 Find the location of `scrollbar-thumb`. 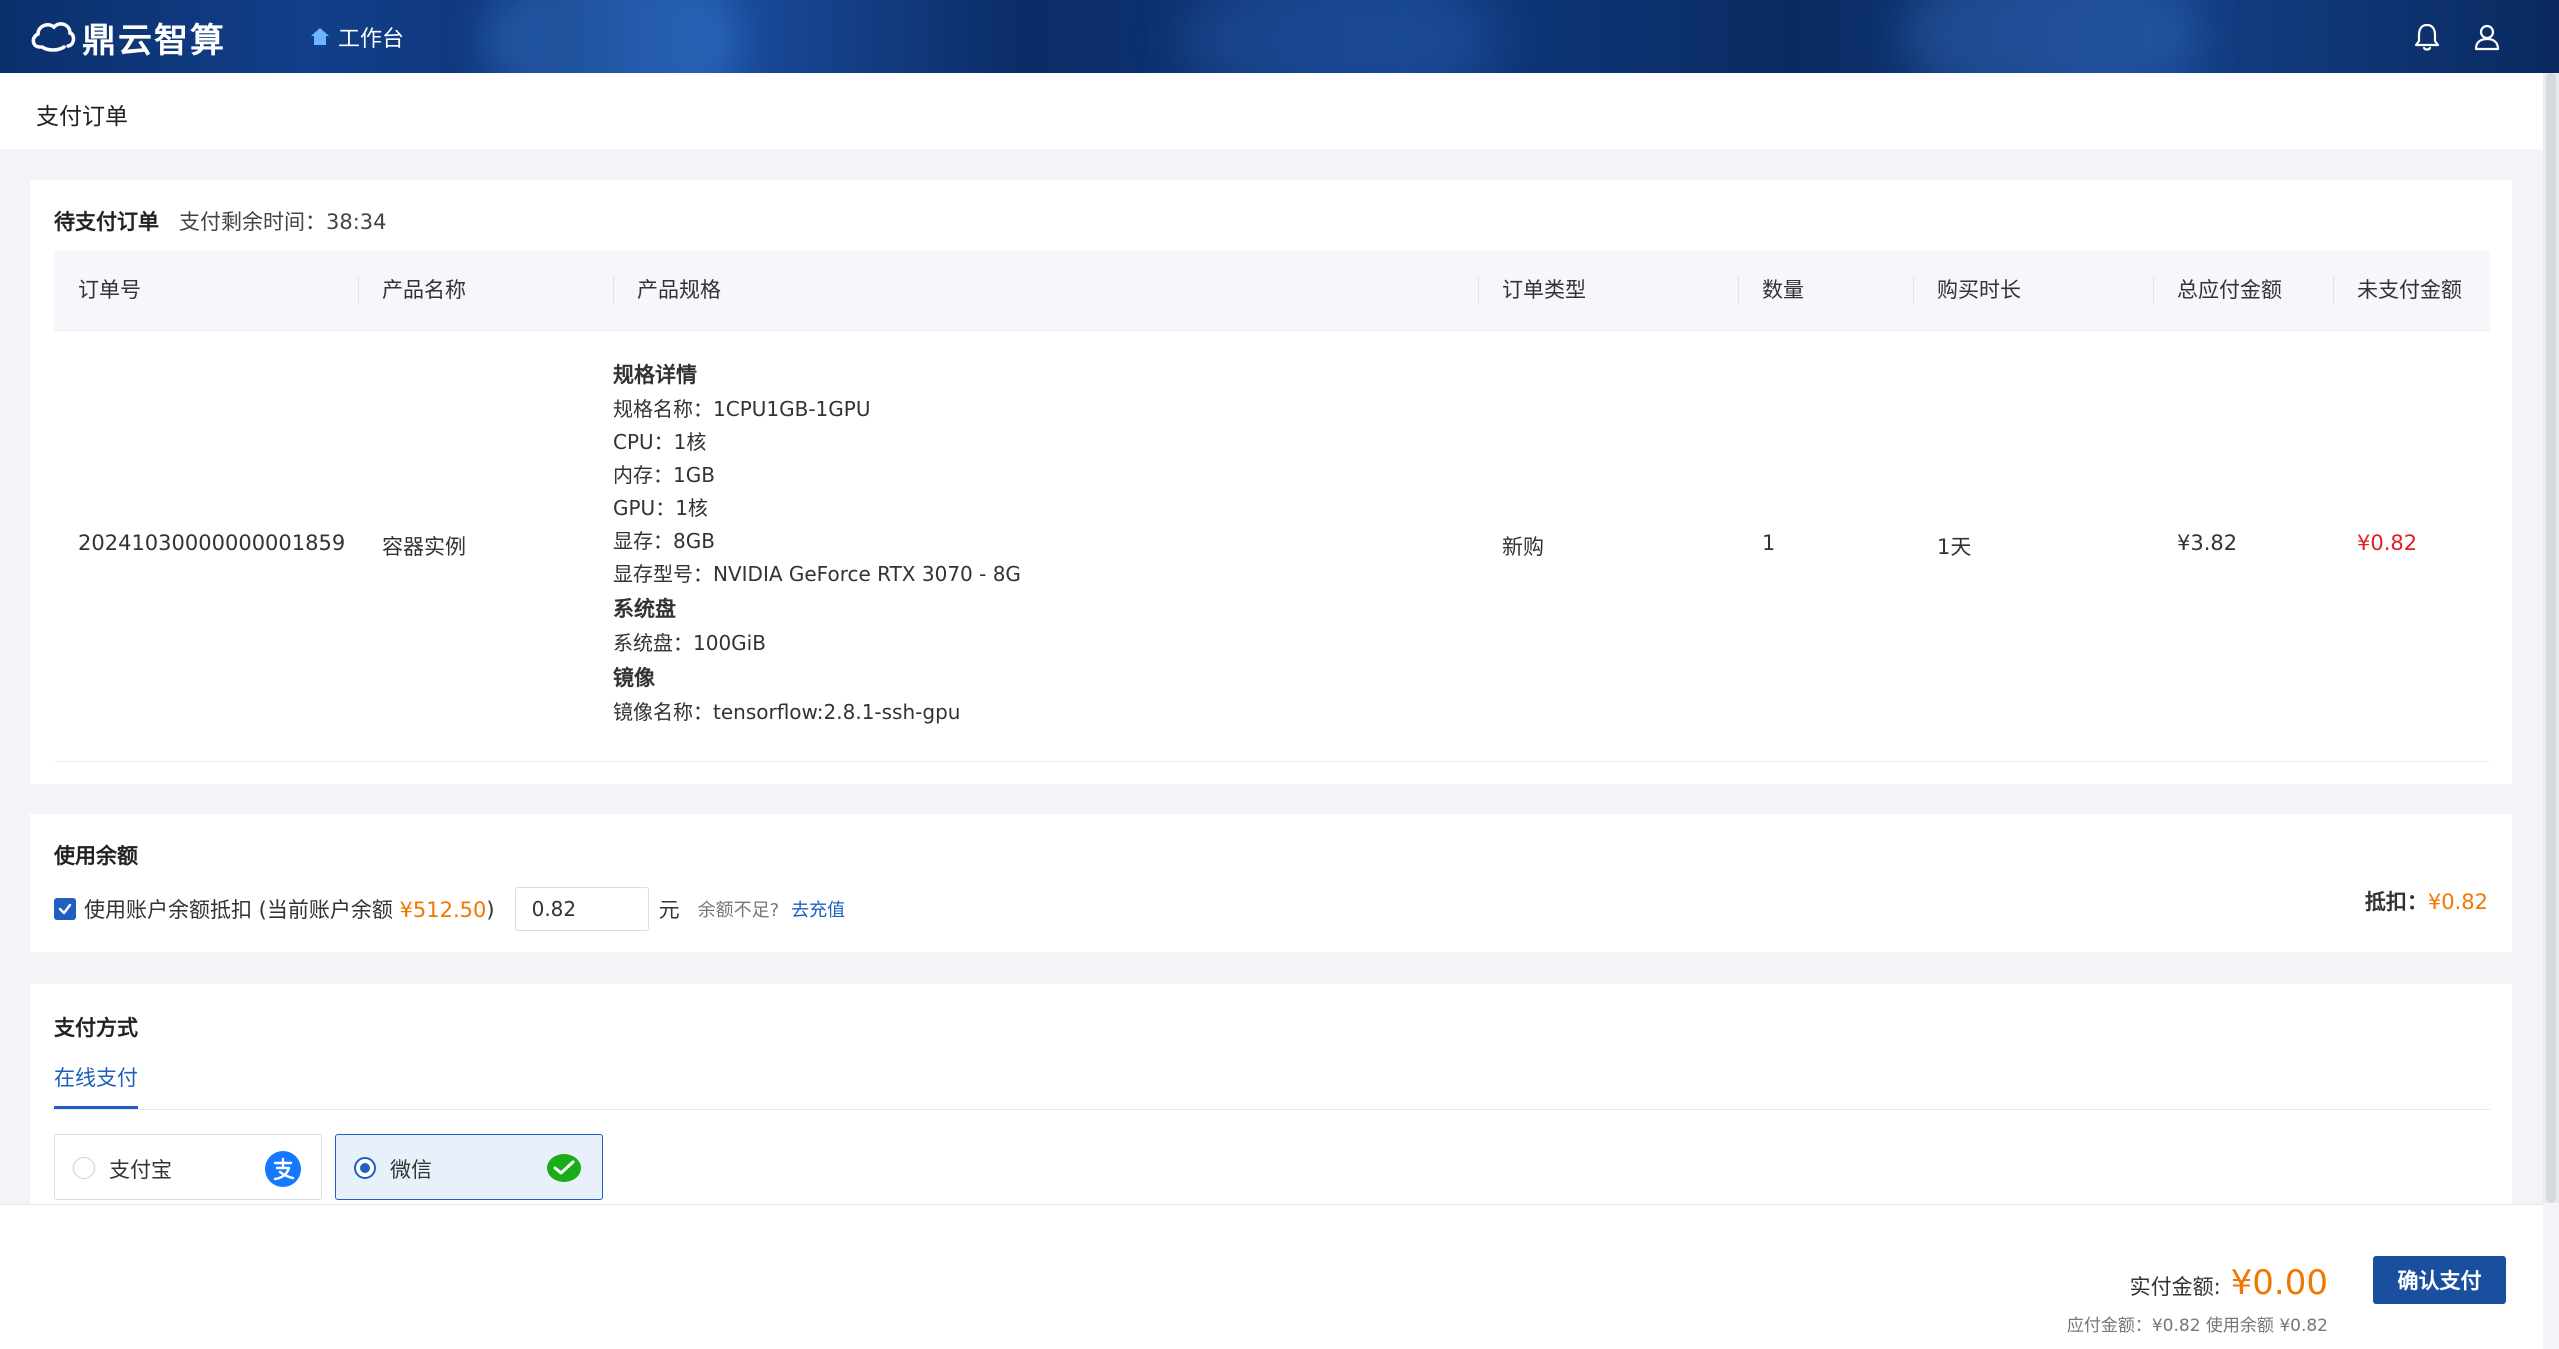

scrollbar-thumb is located at coordinates (2551, 638).